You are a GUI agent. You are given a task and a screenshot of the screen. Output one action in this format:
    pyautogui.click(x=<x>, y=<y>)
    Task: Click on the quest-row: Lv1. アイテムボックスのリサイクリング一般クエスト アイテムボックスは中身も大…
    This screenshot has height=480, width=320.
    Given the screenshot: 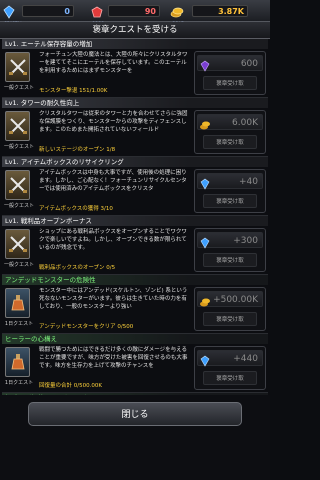 What is the action you would take?
    pyautogui.click(x=135, y=186)
    